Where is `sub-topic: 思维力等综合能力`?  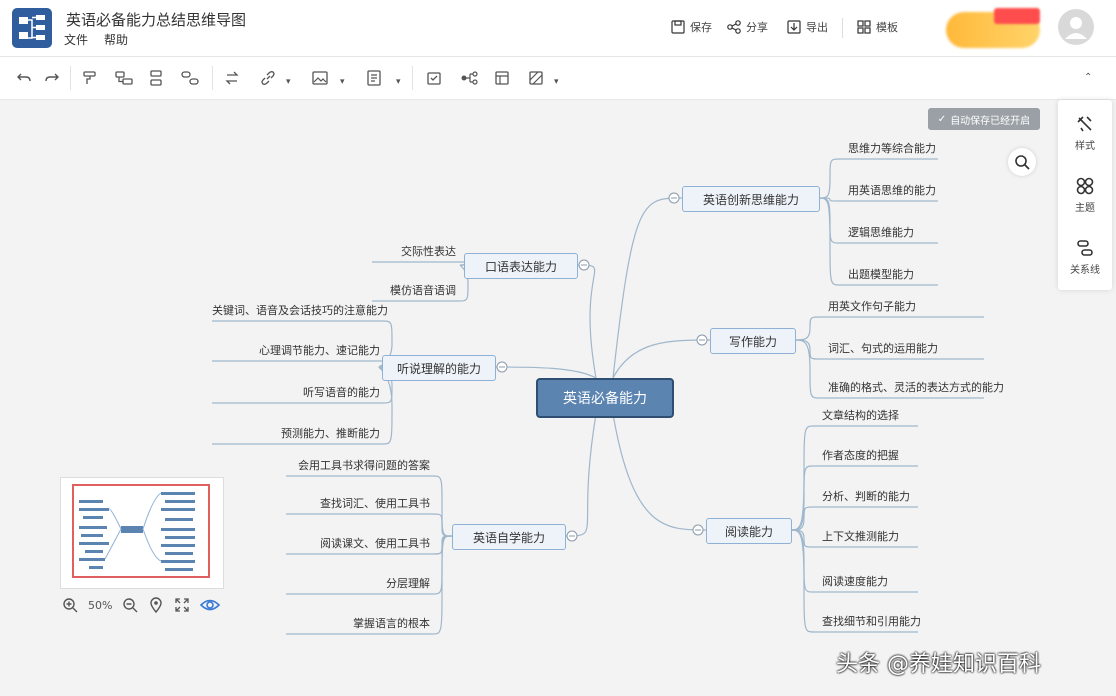
sub-topic: 思维力等综合能力 is located at coordinates (892, 149).